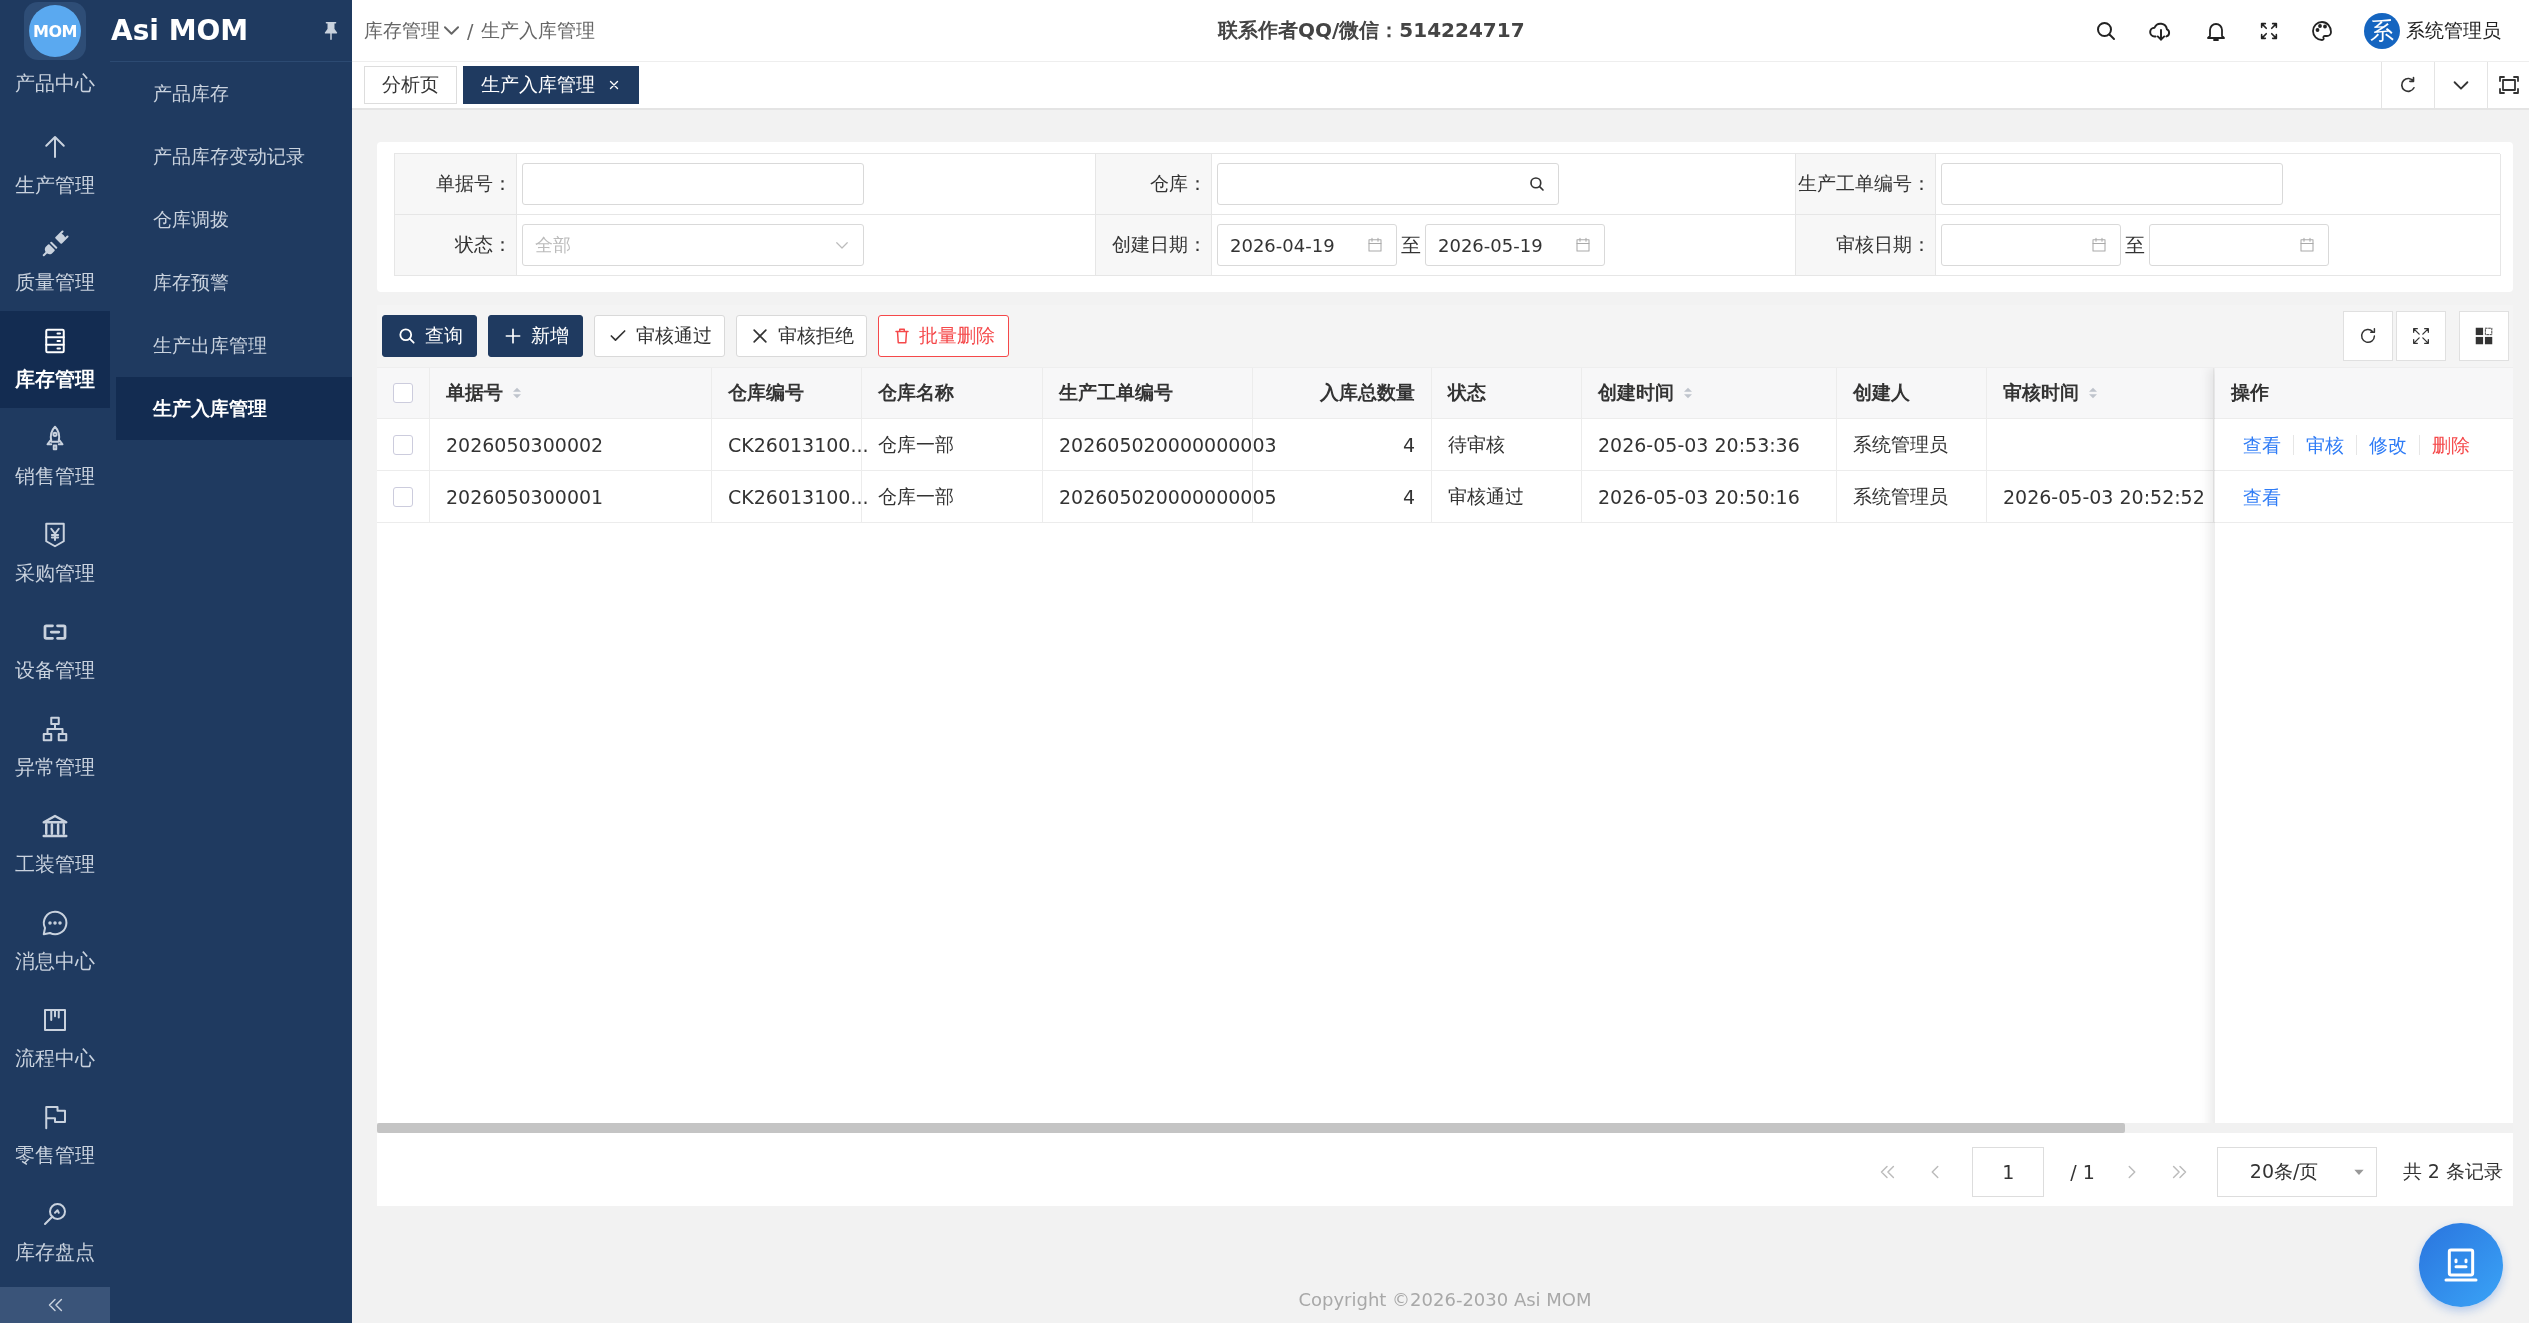  Describe the element at coordinates (1388, 184) in the screenshot. I see `search-field` at that location.